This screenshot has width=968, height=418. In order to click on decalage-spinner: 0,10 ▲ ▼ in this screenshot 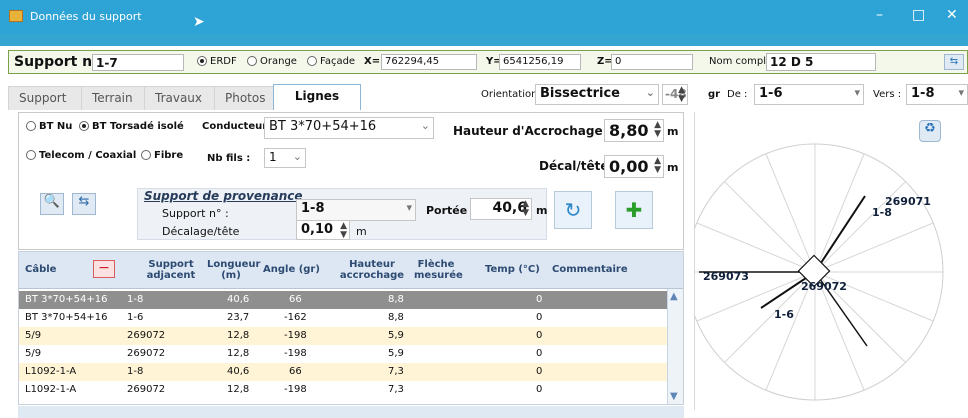, I will do `click(323, 230)`.